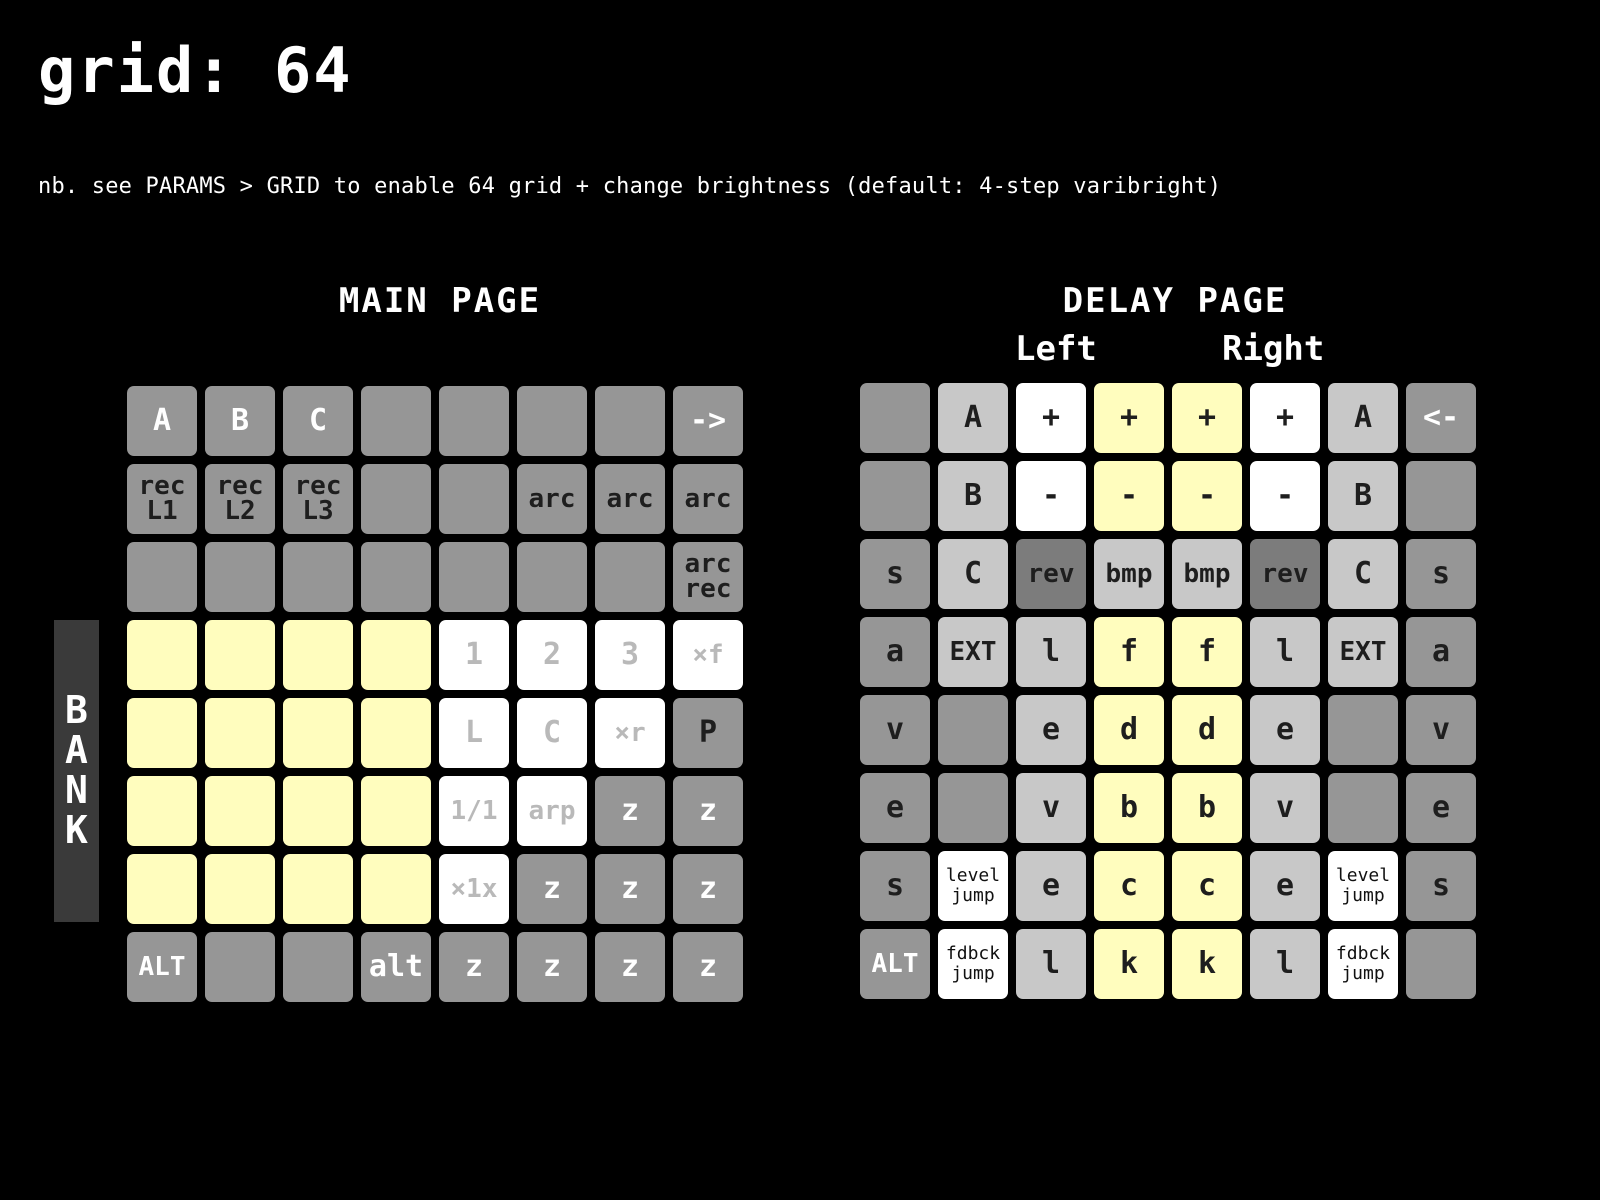 The image size is (1600, 1200). What do you see at coordinates (1129, 496) in the screenshot?
I see `delay-pad-r2-c4: -` at bounding box center [1129, 496].